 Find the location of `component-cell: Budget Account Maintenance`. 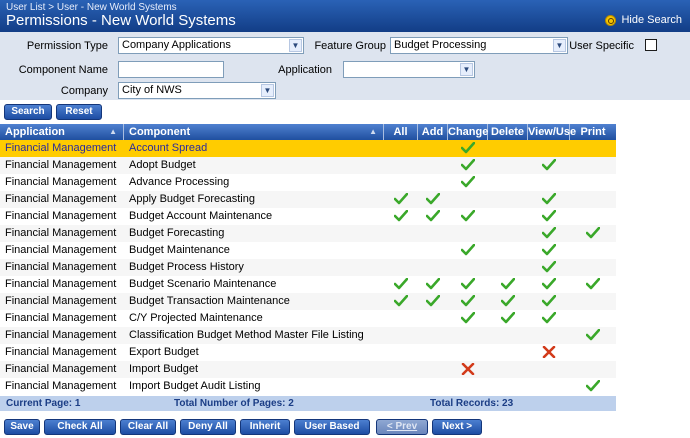

component-cell: Budget Account Maintenance is located at coordinates (254, 216).